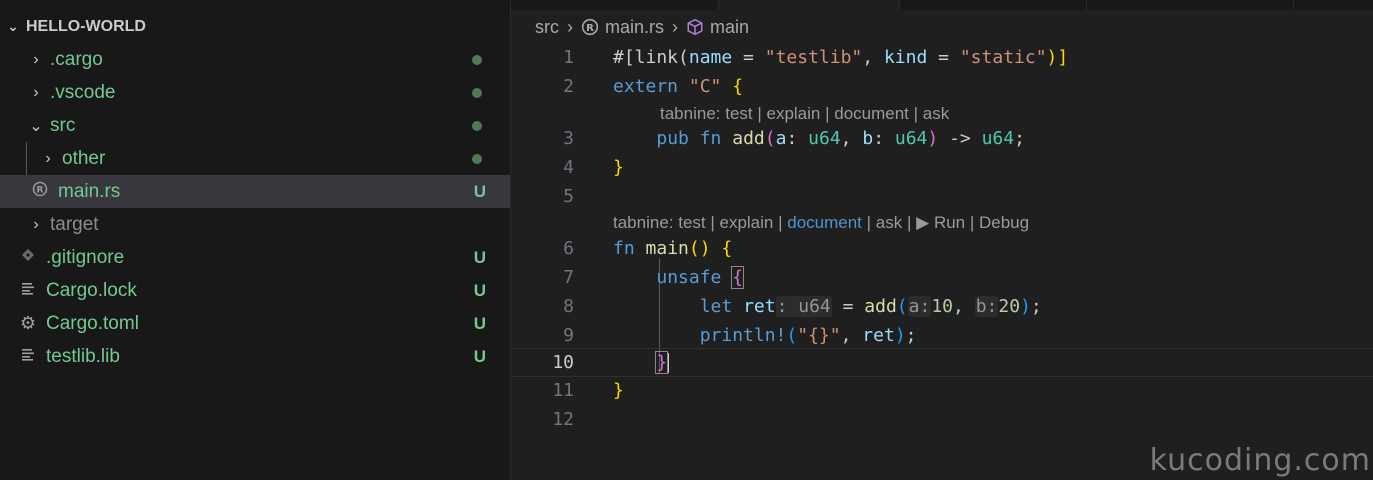 This screenshot has width=1373, height=480. What do you see at coordinates (808, 5) in the screenshot?
I see `editor-tab-active` at bounding box center [808, 5].